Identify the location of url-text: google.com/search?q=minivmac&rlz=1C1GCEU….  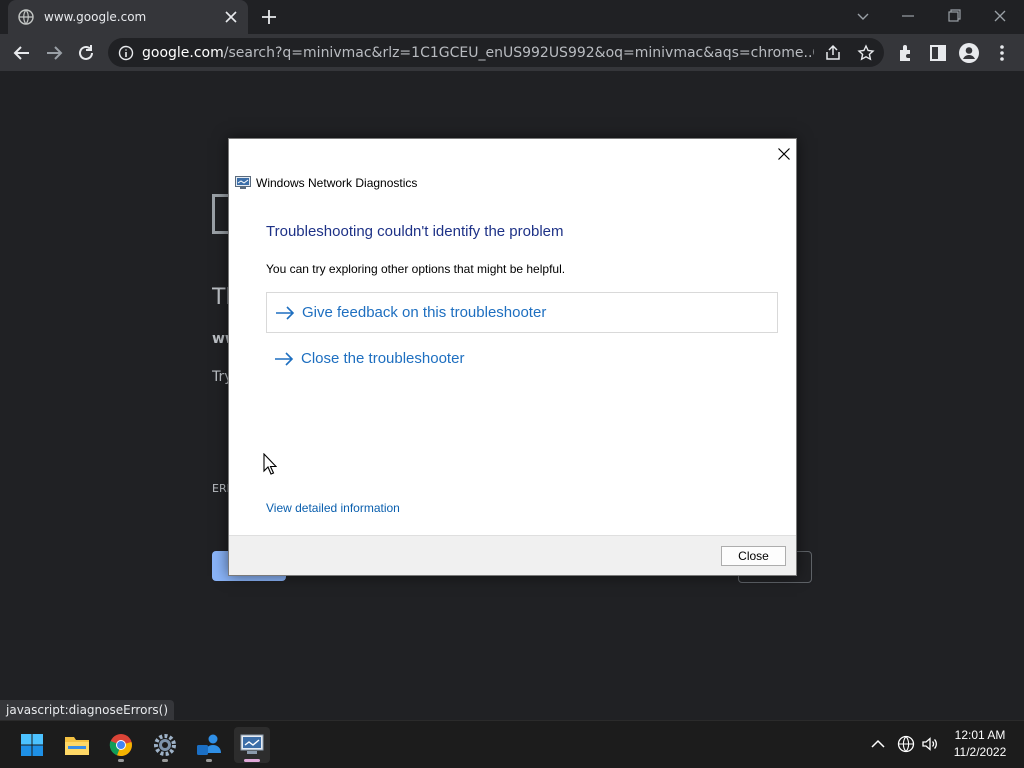
(478, 53).